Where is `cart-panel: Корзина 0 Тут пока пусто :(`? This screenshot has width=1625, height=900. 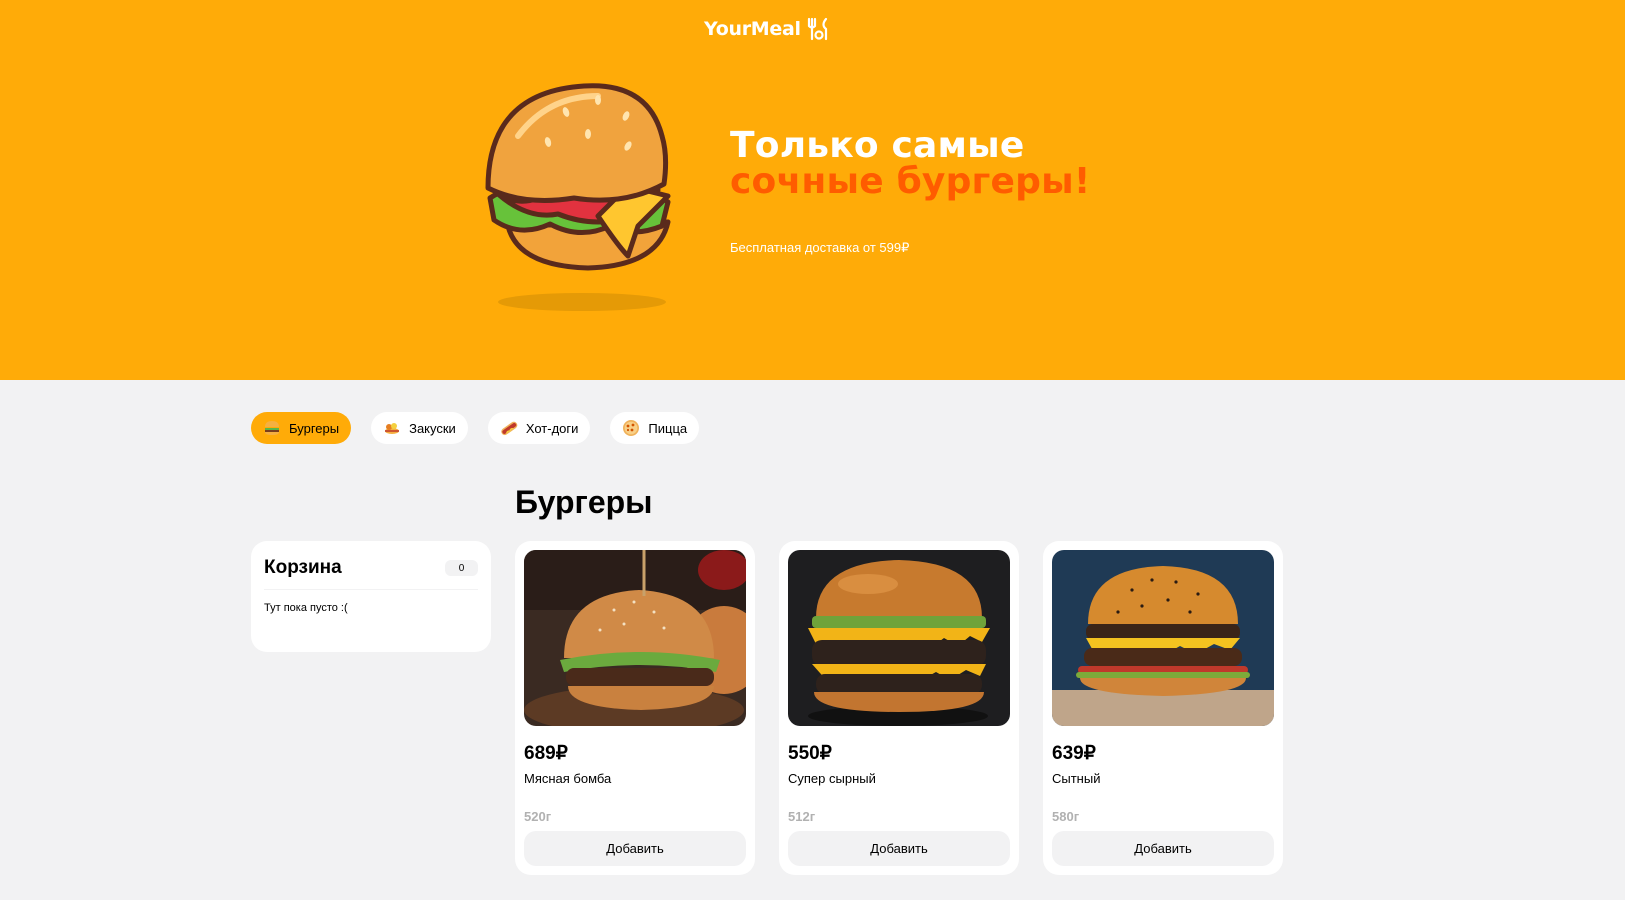 cart-panel: Корзина 0 Тут пока пусто :( is located at coordinates (371, 596).